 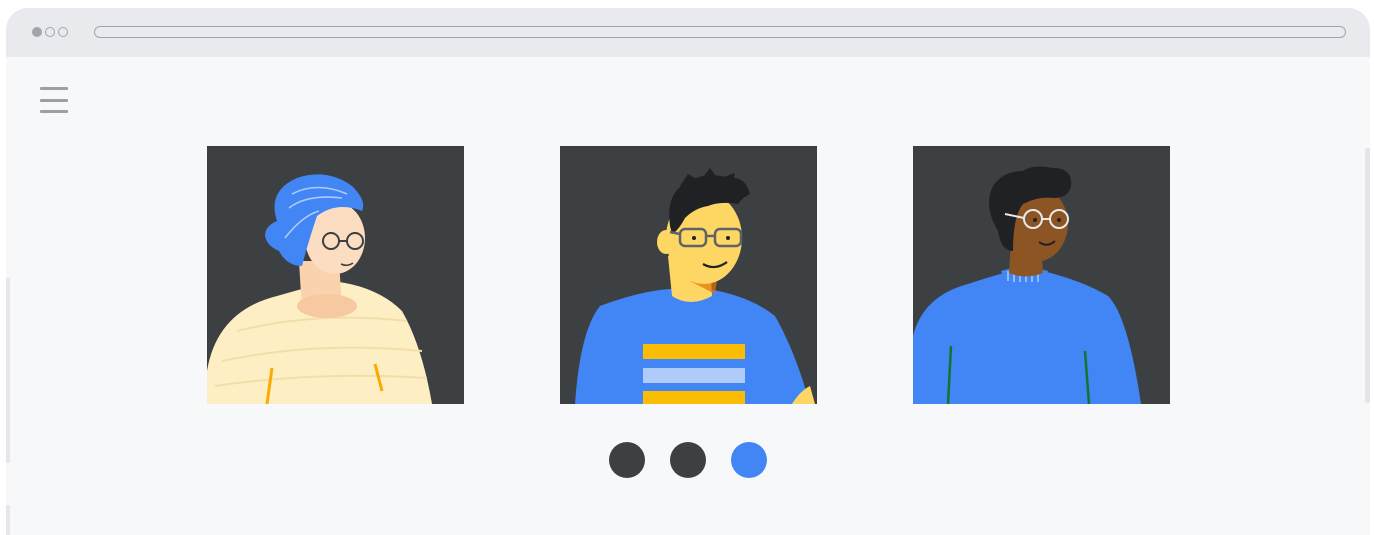 I want to click on window-controls, so click(x=50, y=32).